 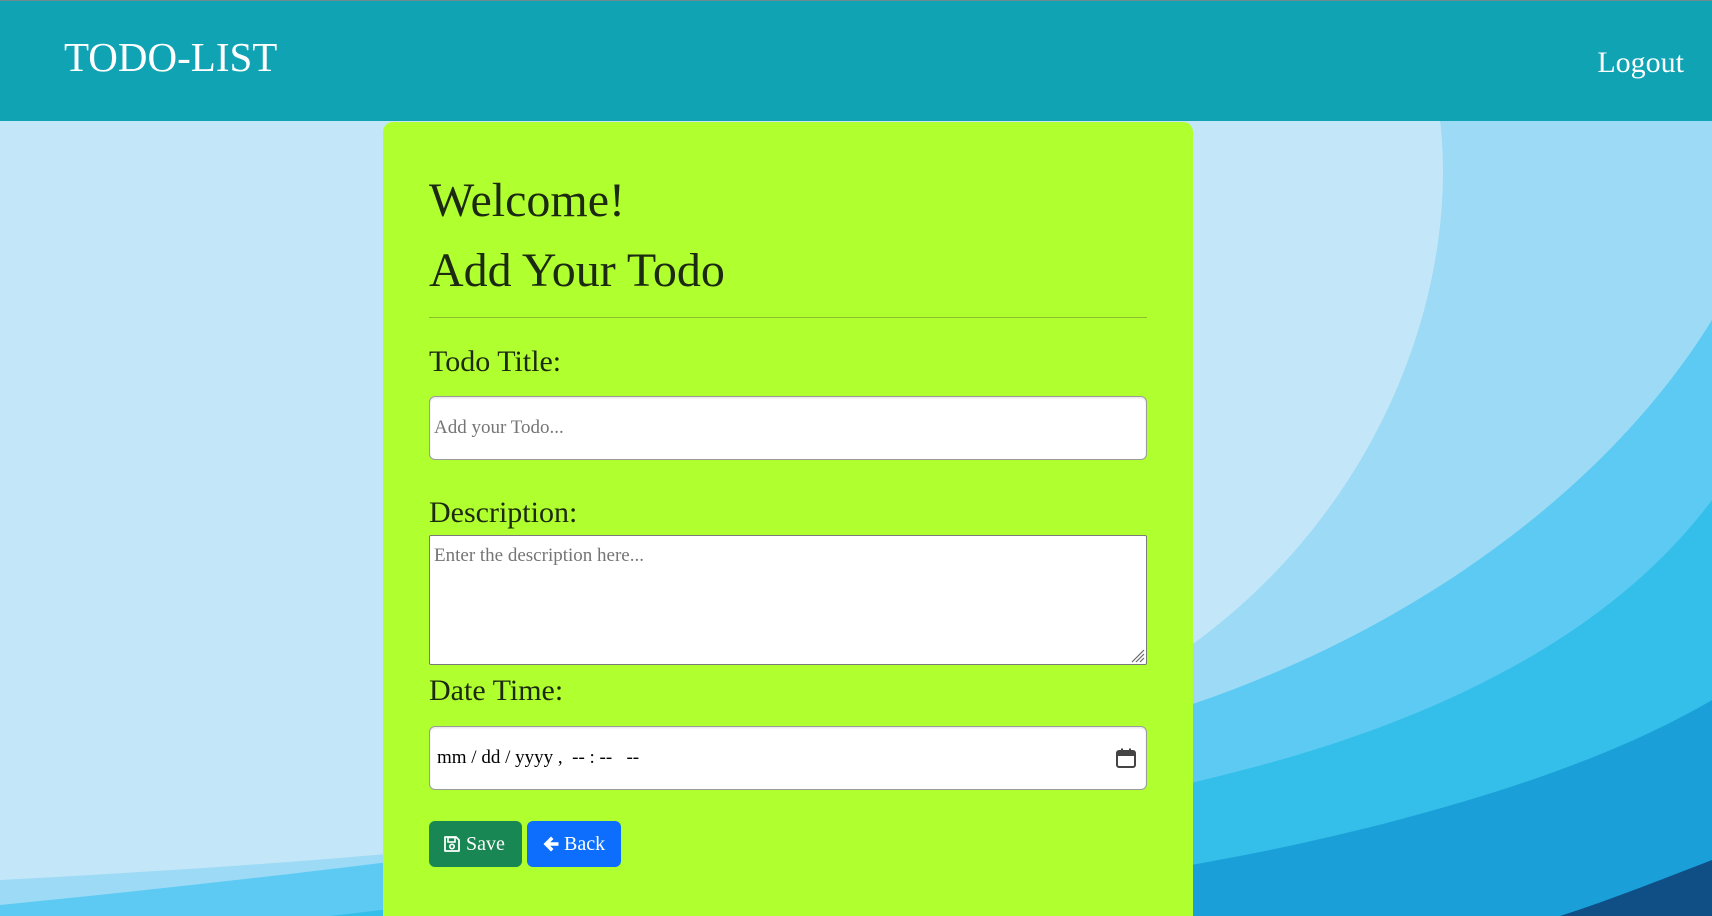 I want to click on calendar-icon, so click(x=1126, y=758).